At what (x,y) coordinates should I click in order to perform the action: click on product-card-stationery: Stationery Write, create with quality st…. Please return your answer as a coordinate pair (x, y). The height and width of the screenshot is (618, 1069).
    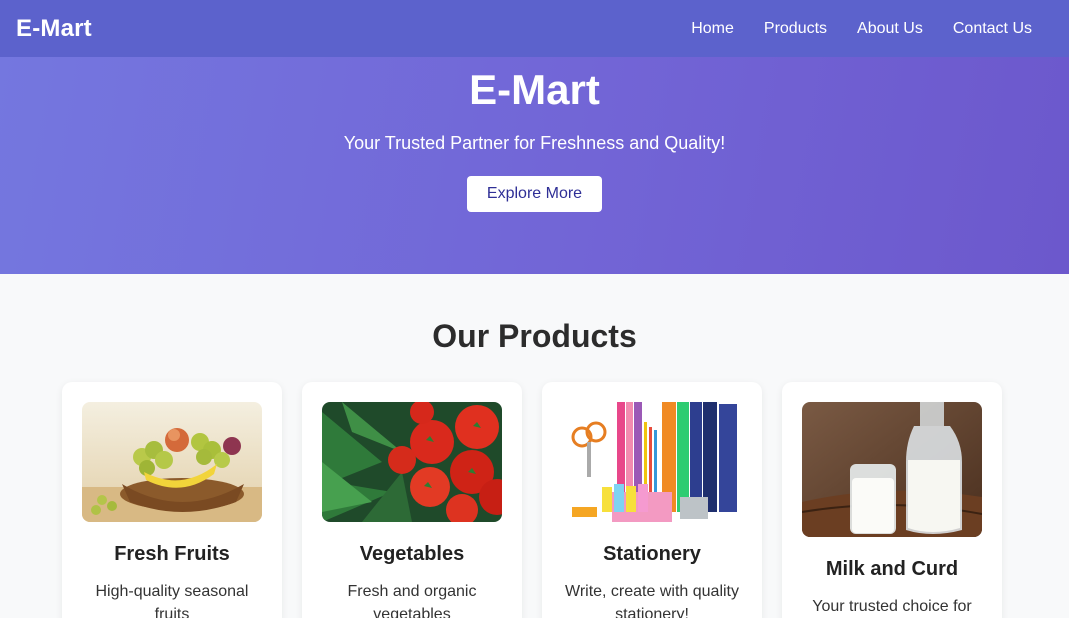
    Looking at the image, I should click on (652, 500).